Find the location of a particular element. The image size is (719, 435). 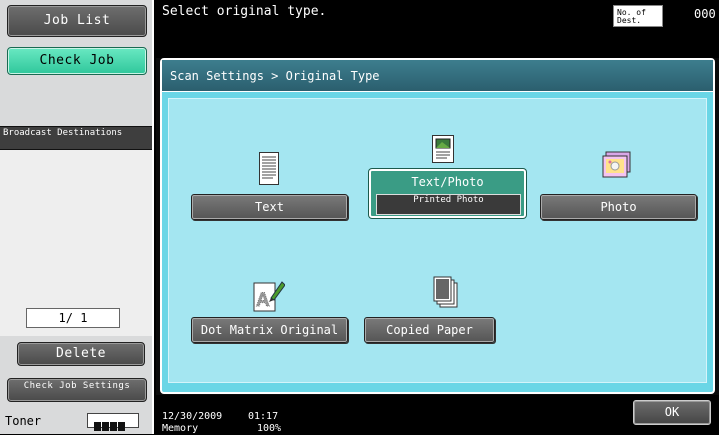

time-display: 01:17 is located at coordinates (263, 416).